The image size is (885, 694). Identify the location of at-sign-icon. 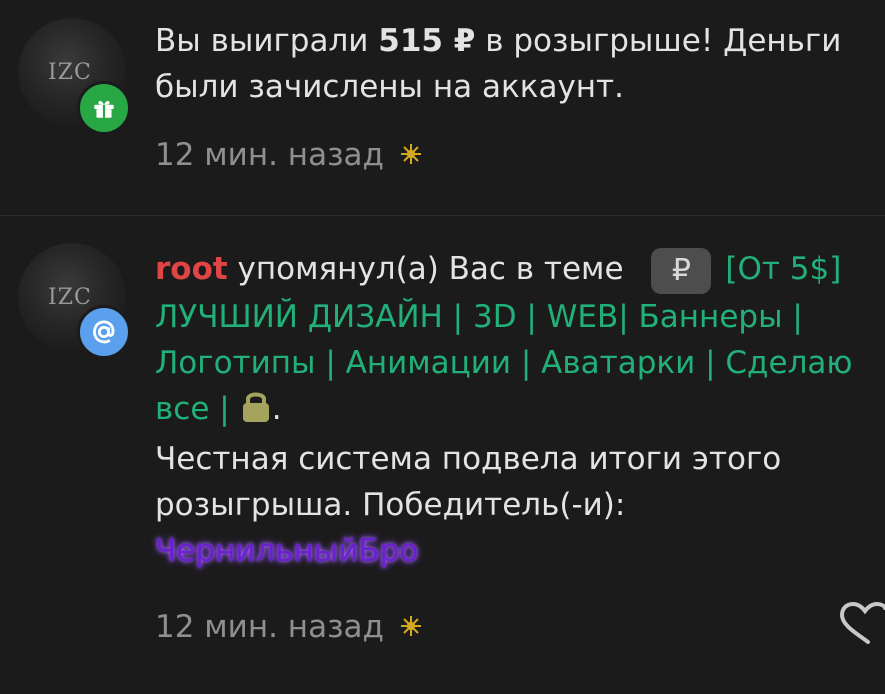
(104, 332).